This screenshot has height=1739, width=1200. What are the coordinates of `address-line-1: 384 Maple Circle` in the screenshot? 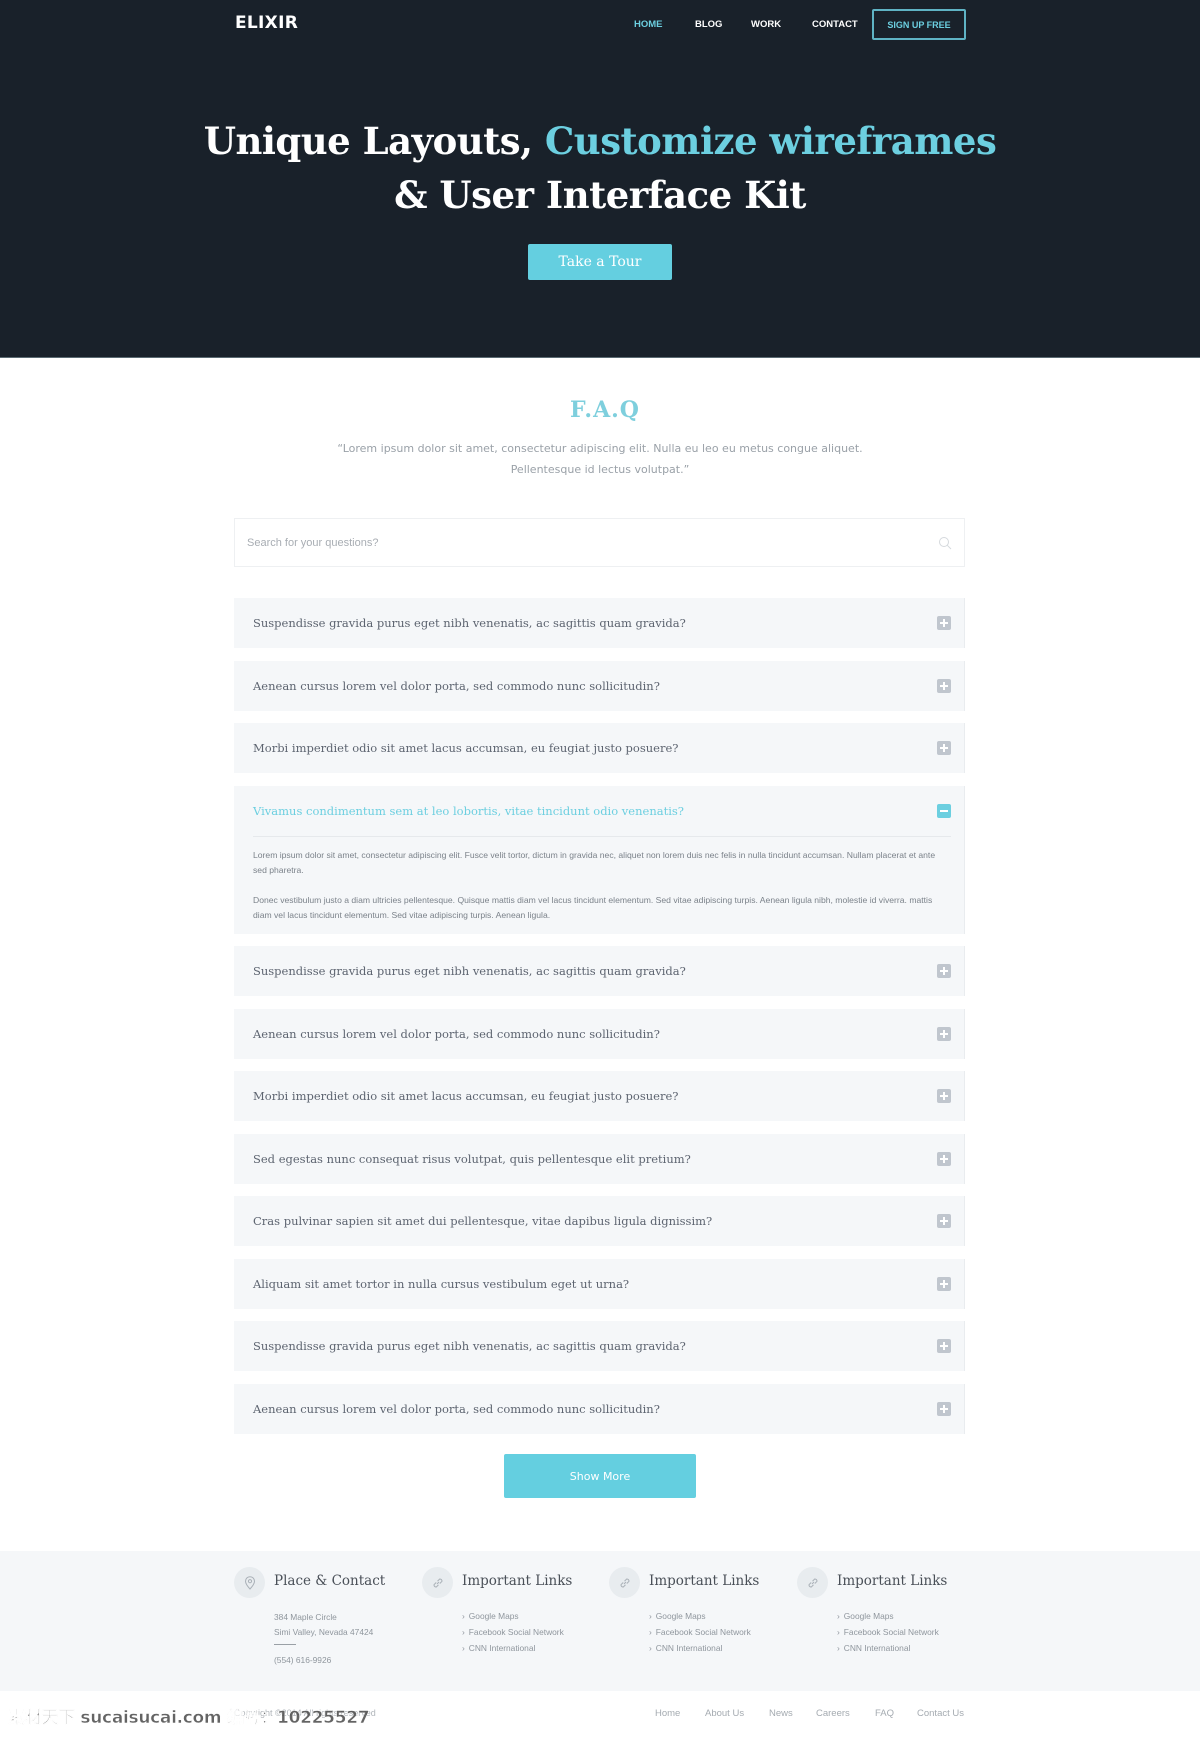 It's located at (305, 1617).